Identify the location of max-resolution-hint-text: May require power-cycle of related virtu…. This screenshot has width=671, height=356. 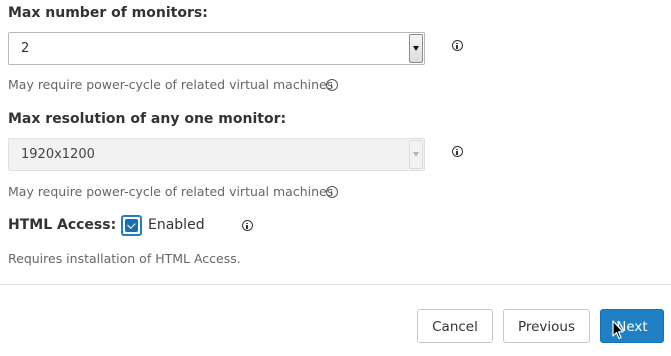
(171, 191).